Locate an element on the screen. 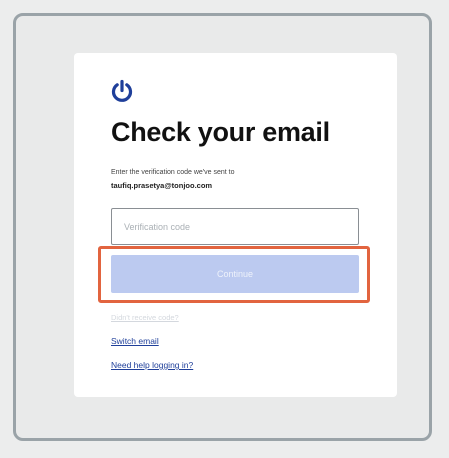 The height and width of the screenshot is (458, 449). need-help-link: Need help logging in? is located at coordinates (152, 365).